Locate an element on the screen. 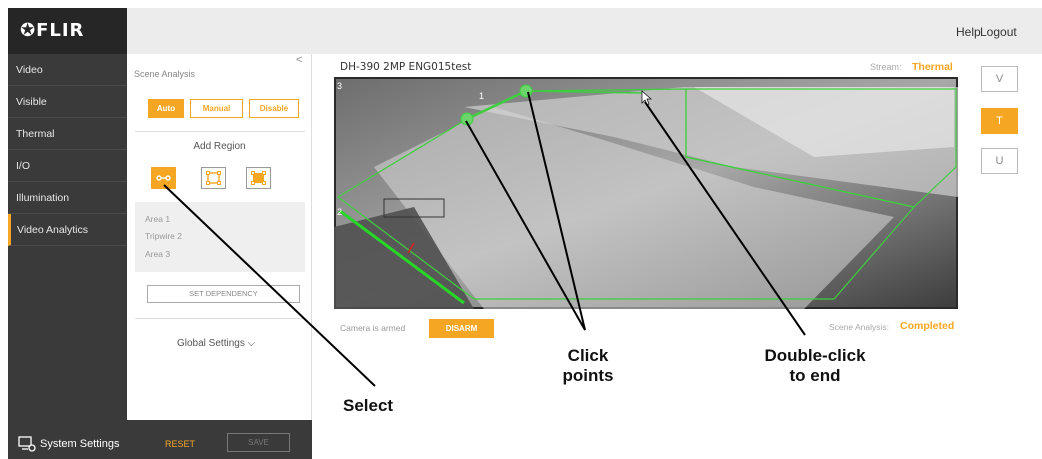 The height and width of the screenshot is (459, 1042). mode-auto-button: Auto is located at coordinates (166, 108).